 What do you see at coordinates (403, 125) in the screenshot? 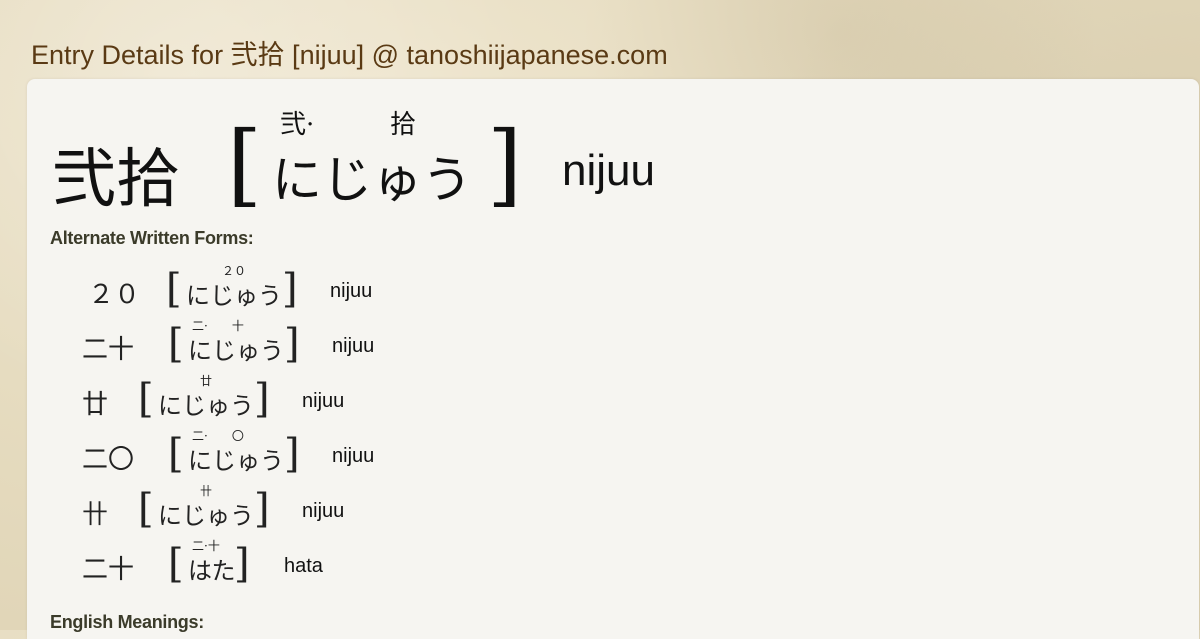
I see `main-furigana-2: 拾` at bounding box center [403, 125].